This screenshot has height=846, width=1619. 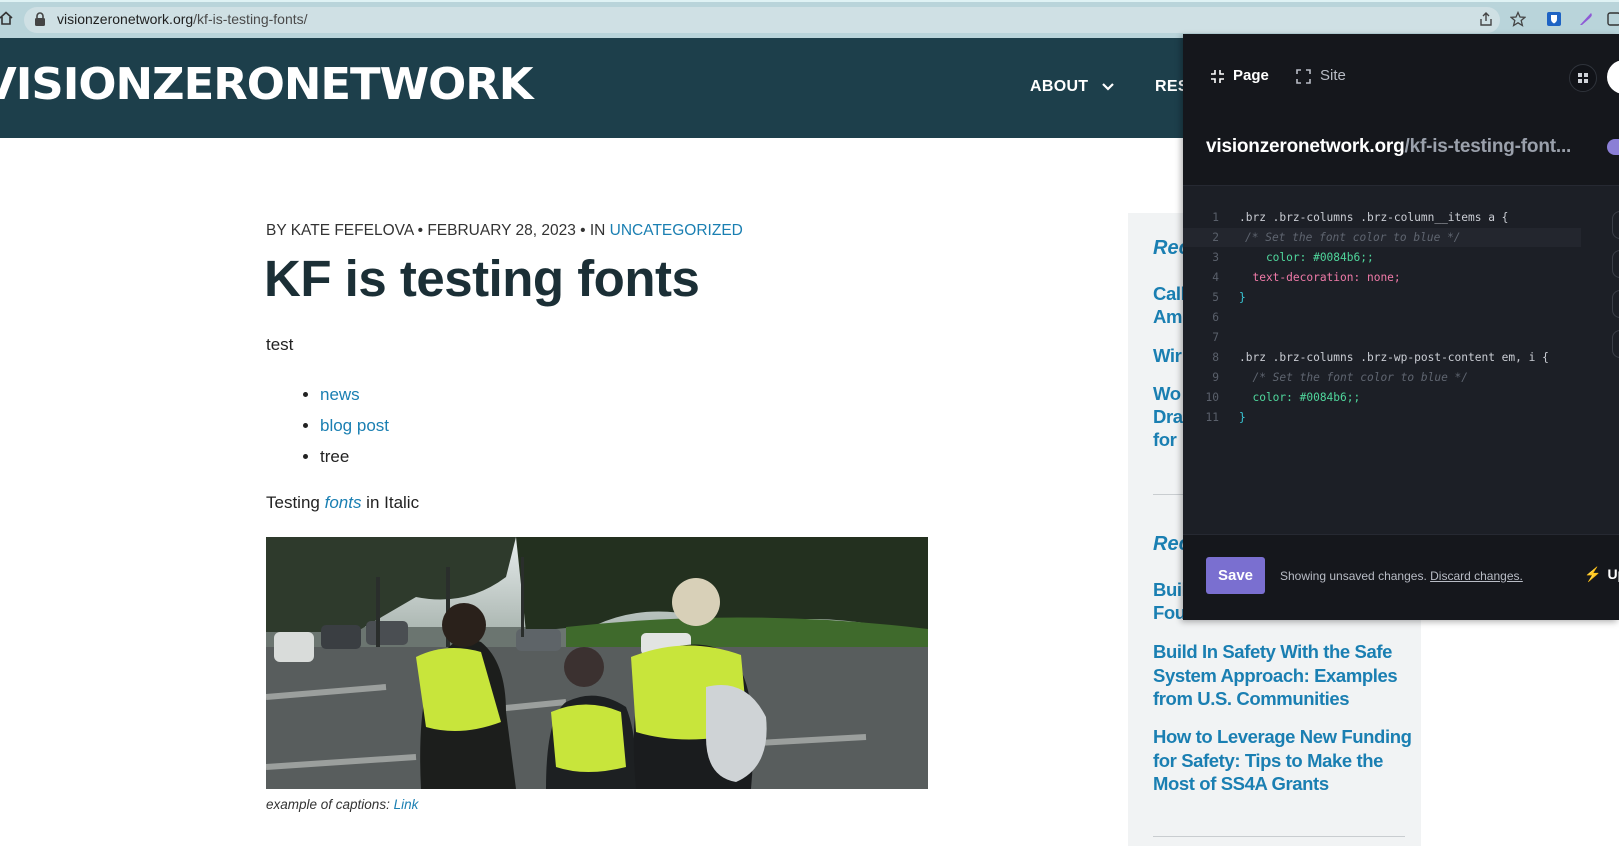 I want to click on list-link-blog-post: blog post, so click(x=354, y=425).